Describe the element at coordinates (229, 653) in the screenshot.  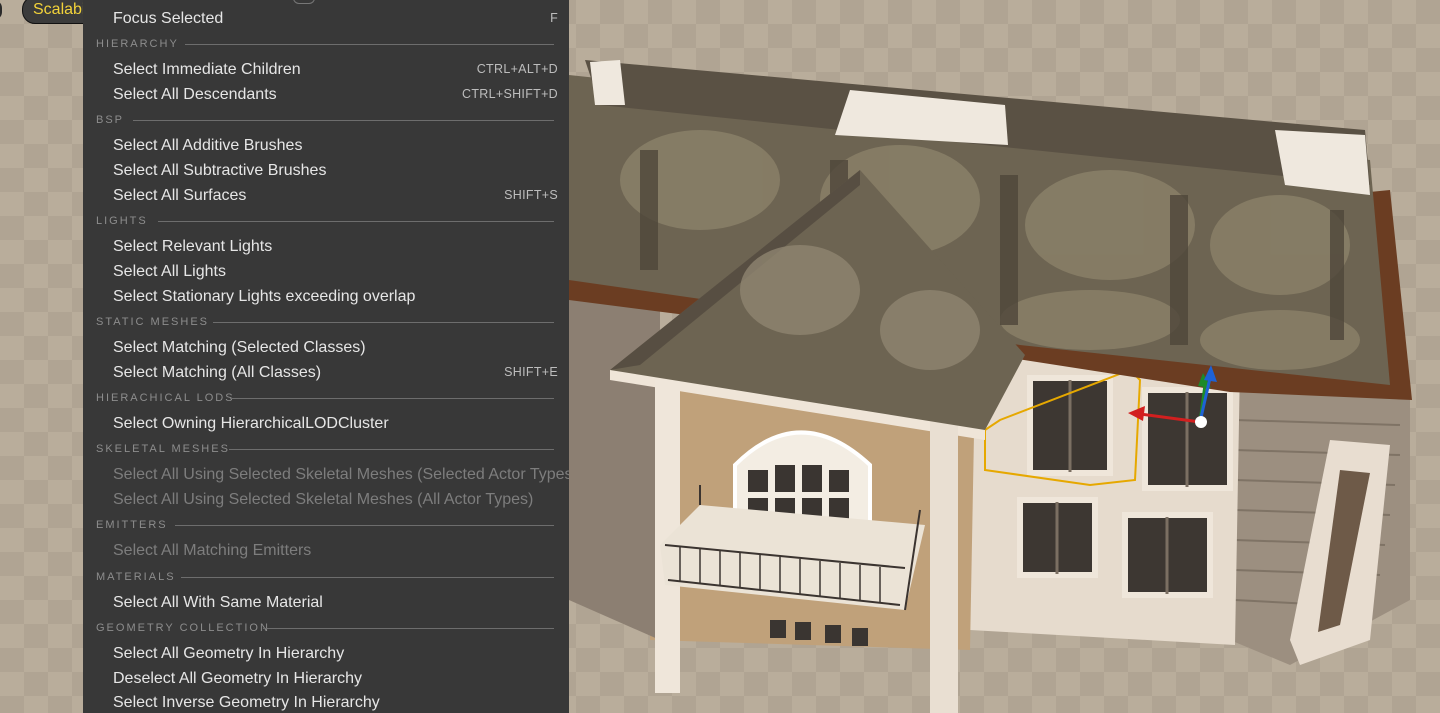
I see `menu-item-label: Select All Geometry In Hierarchy` at that location.